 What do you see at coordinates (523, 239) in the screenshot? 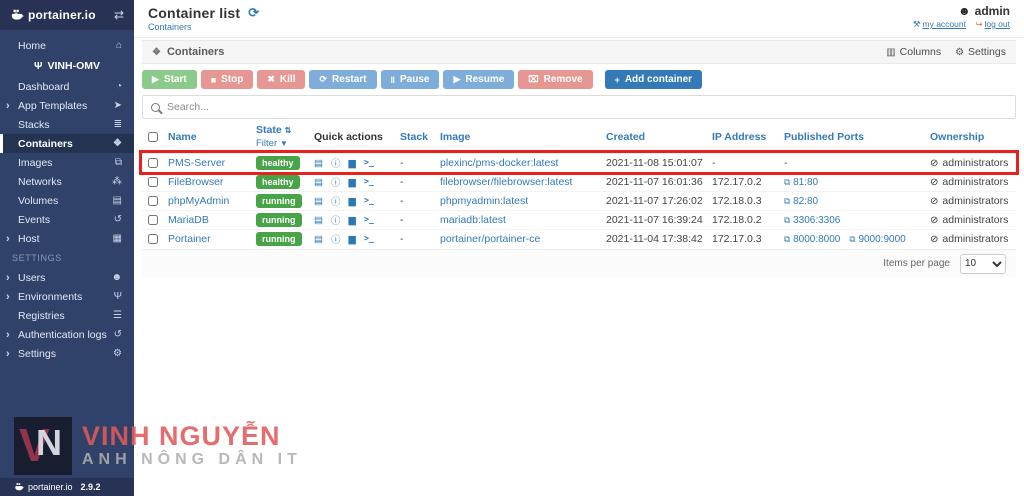
I see `image-link: portainer/portainer-ce` at bounding box center [523, 239].